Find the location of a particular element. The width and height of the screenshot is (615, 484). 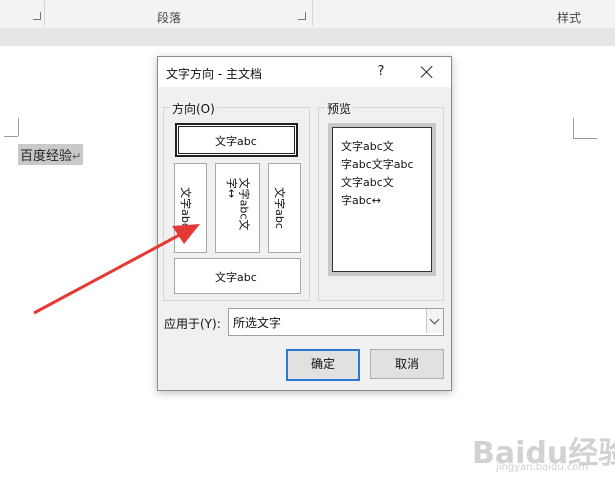

arrow-head is located at coordinates (186, 234).